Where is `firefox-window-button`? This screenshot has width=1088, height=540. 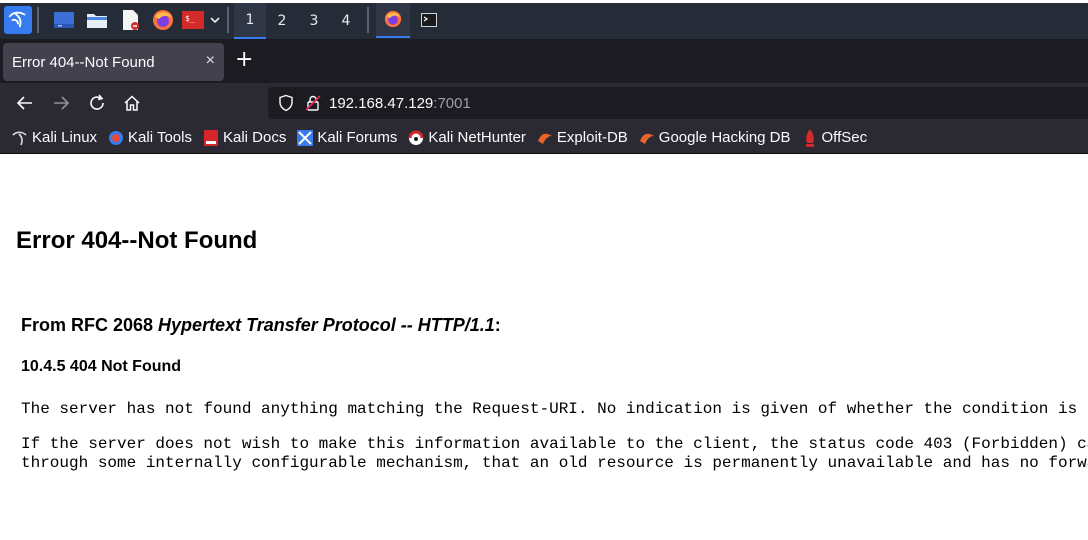 firefox-window-button is located at coordinates (393, 19).